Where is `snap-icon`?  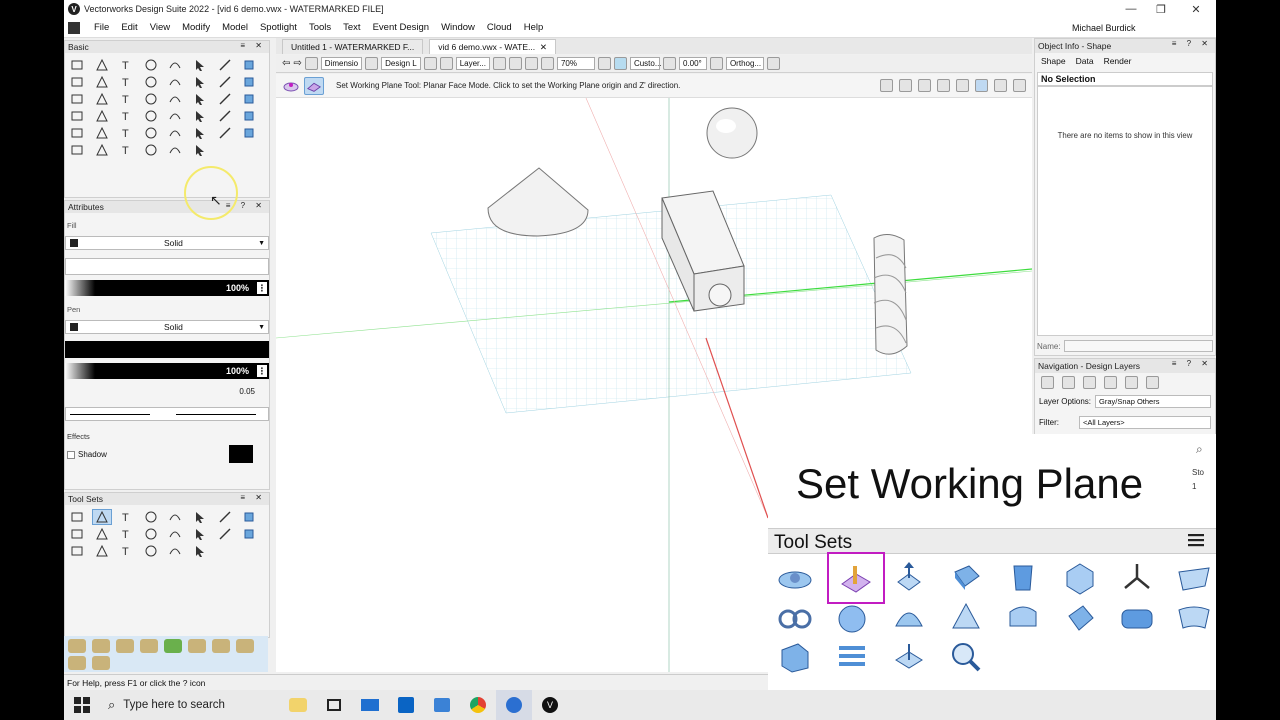 snap-icon is located at coordinates (886, 85).